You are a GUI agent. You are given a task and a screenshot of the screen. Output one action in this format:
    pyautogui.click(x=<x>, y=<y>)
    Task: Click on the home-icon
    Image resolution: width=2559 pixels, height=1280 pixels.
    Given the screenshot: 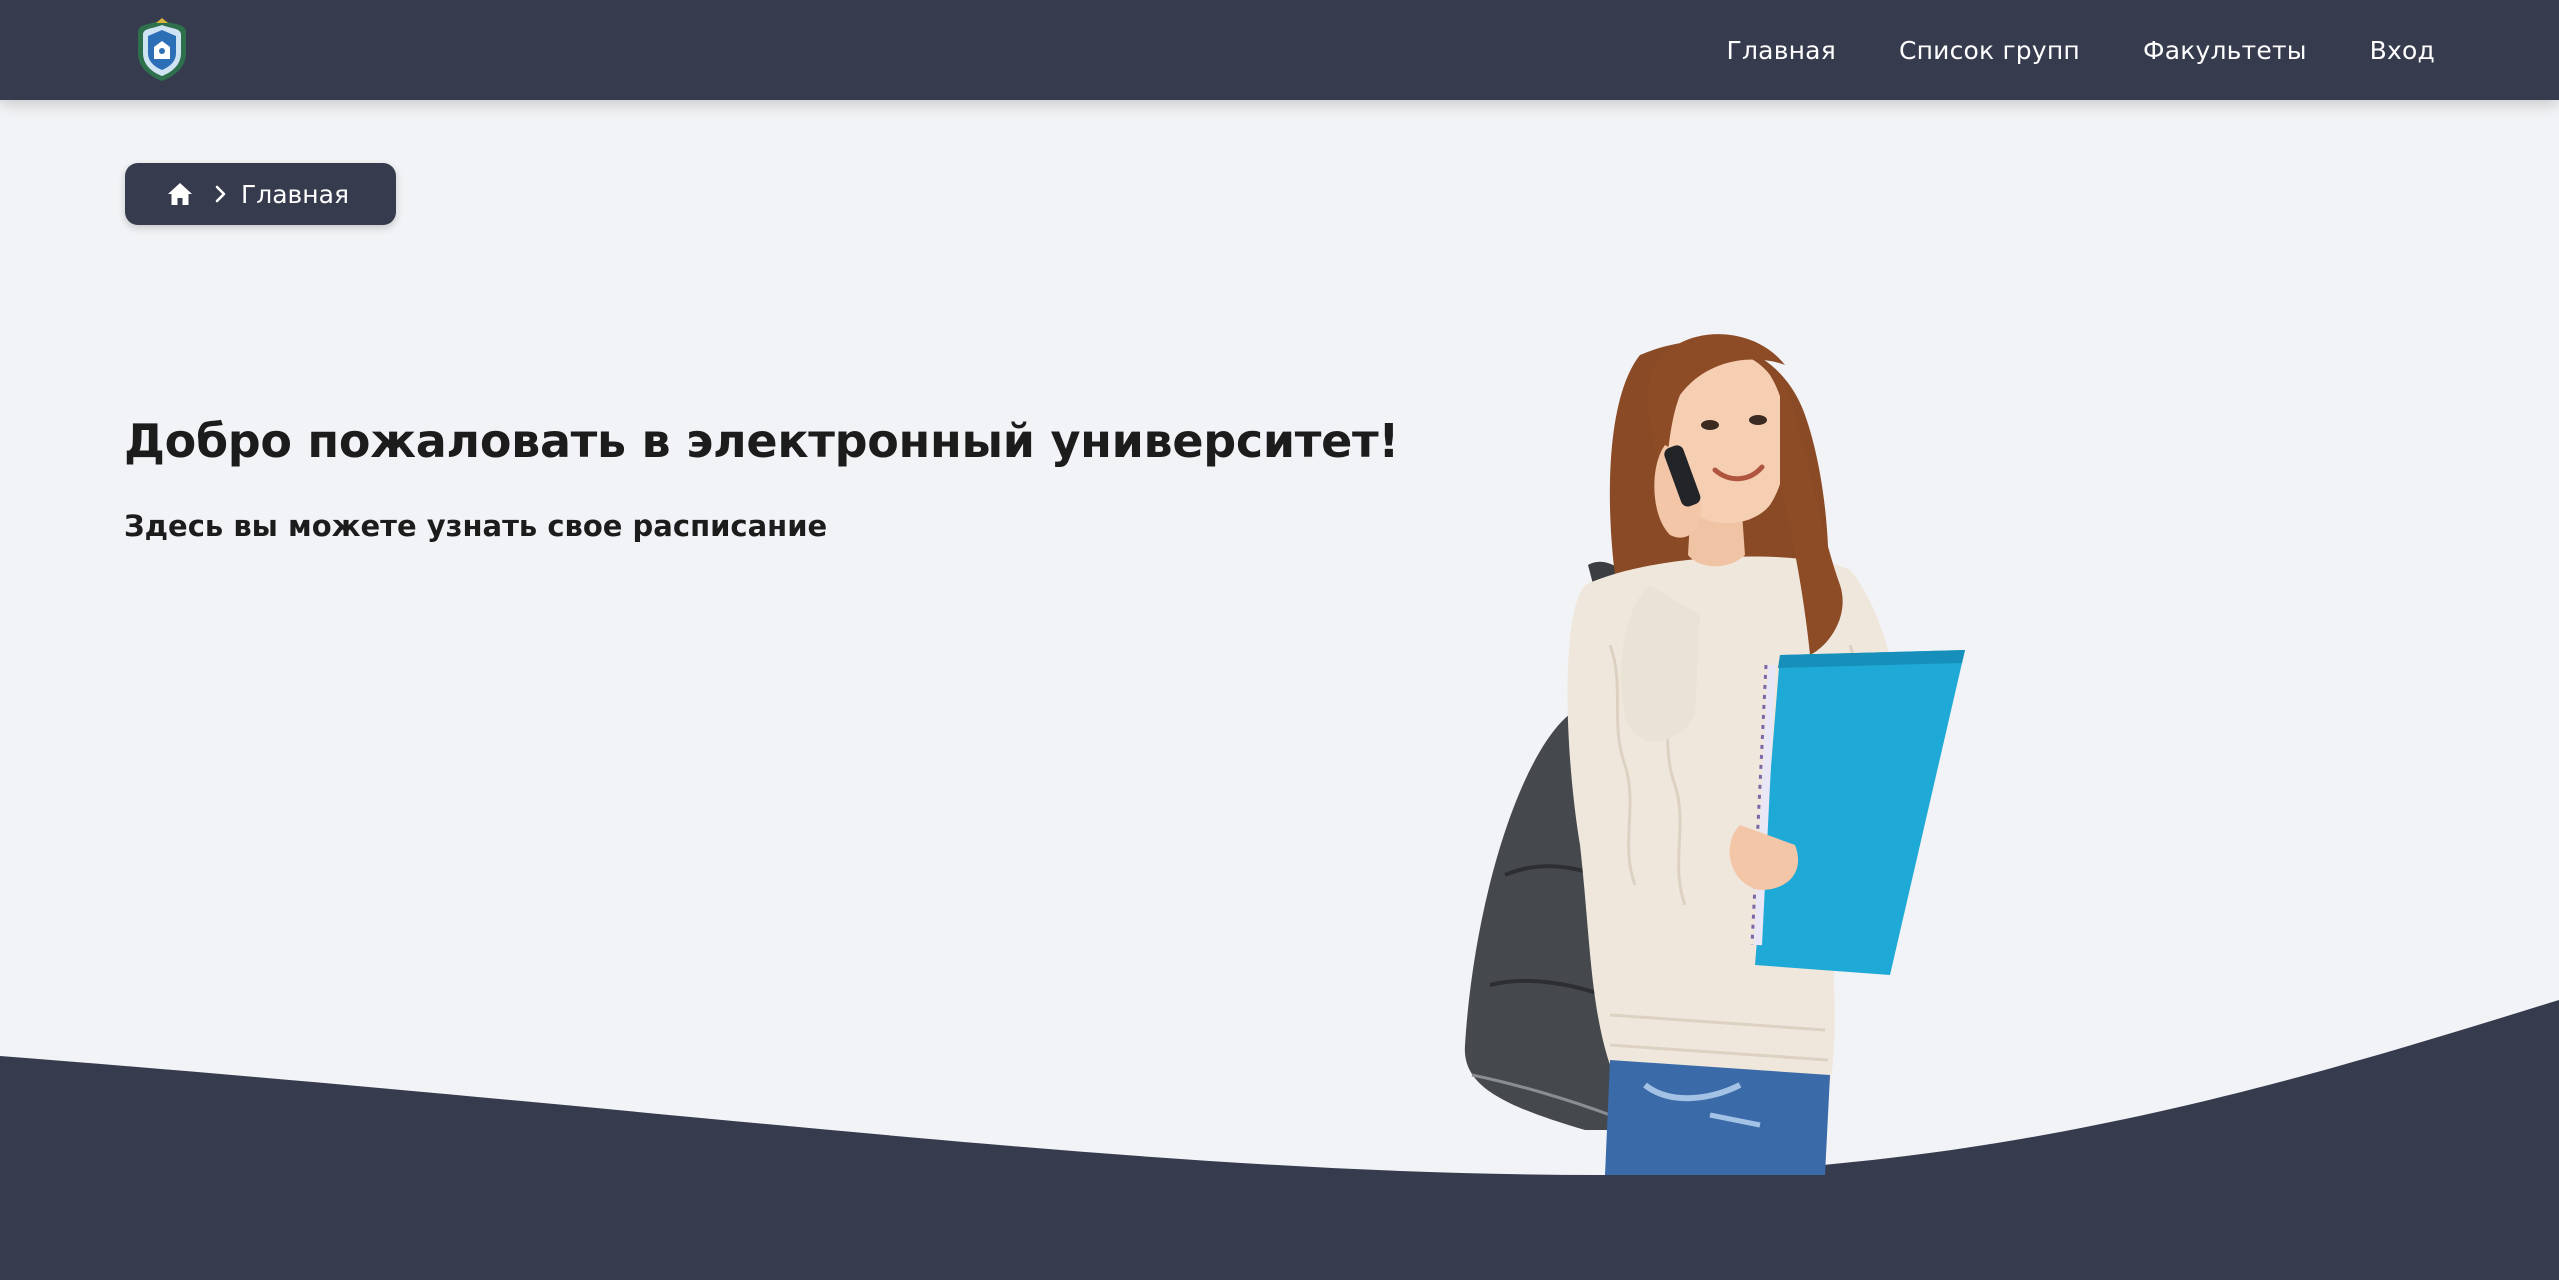 What is the action you would take?
    pyautogui.click(x=180, y=194)
    